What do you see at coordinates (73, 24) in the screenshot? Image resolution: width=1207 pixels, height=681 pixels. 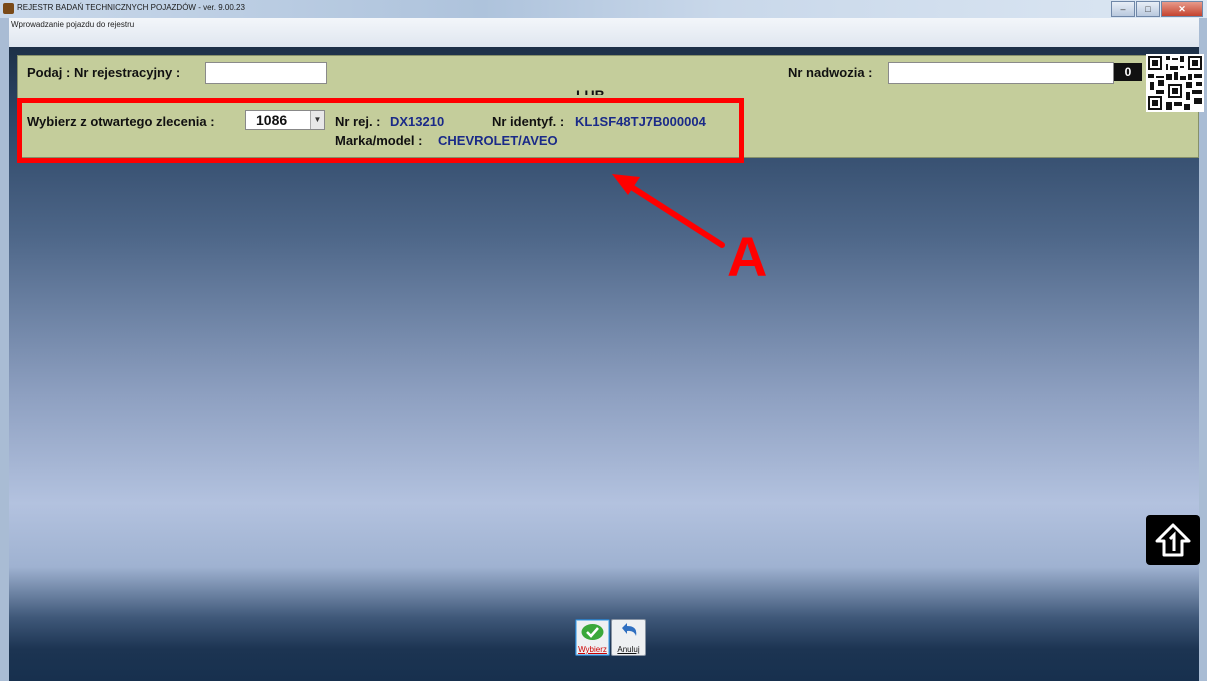 I see `subwindow-title: Wprowadzanie pojazdu do rejestru` at bounding box center [73, 24].